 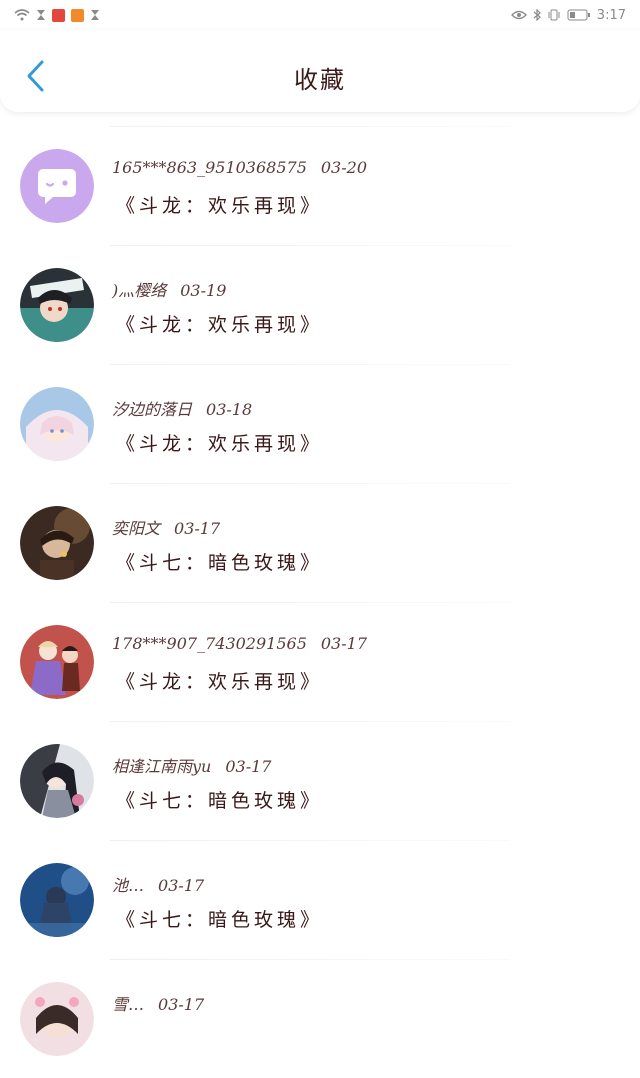 I want to click on user-name: 165***863_9510368575, so click(x=209, y=167).